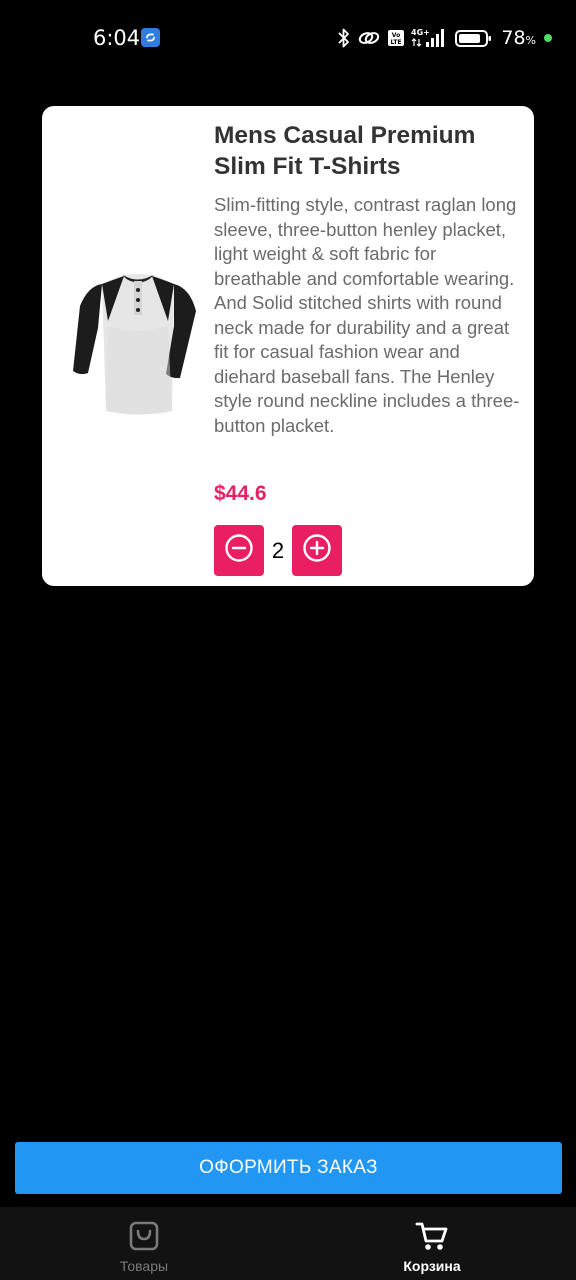  I want to click on link-icon, so click(369, 38).